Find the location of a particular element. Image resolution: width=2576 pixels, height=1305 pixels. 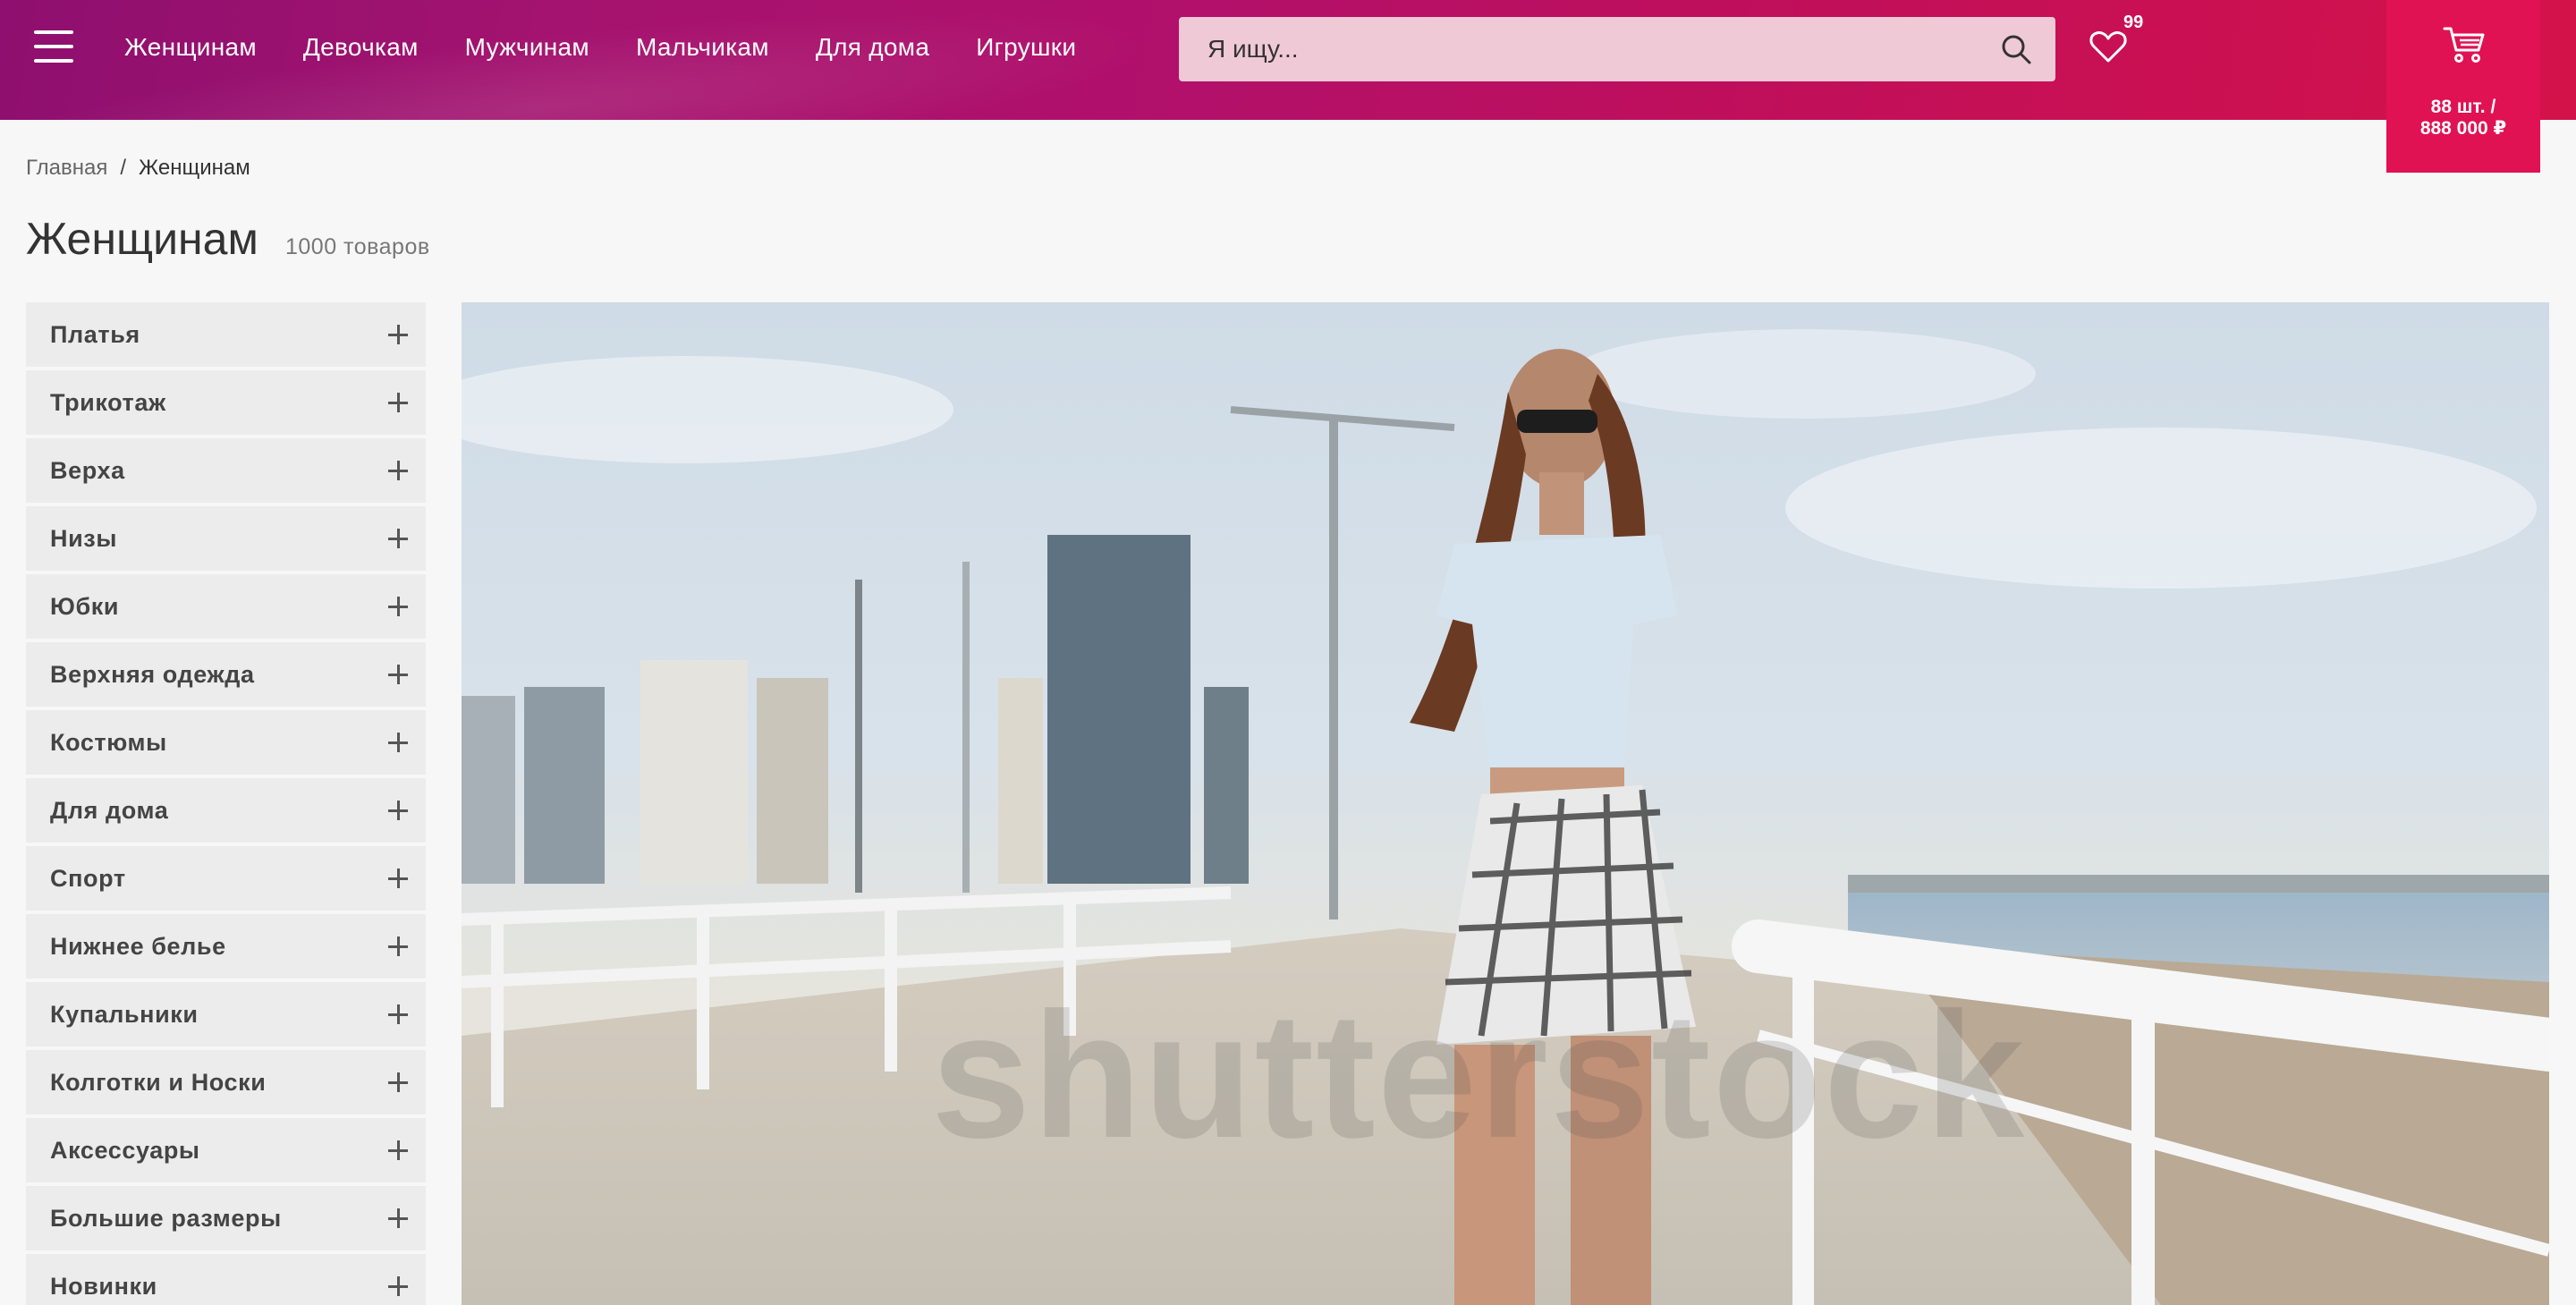

category-skirts: Юбки is located at coordinates (226, 606).